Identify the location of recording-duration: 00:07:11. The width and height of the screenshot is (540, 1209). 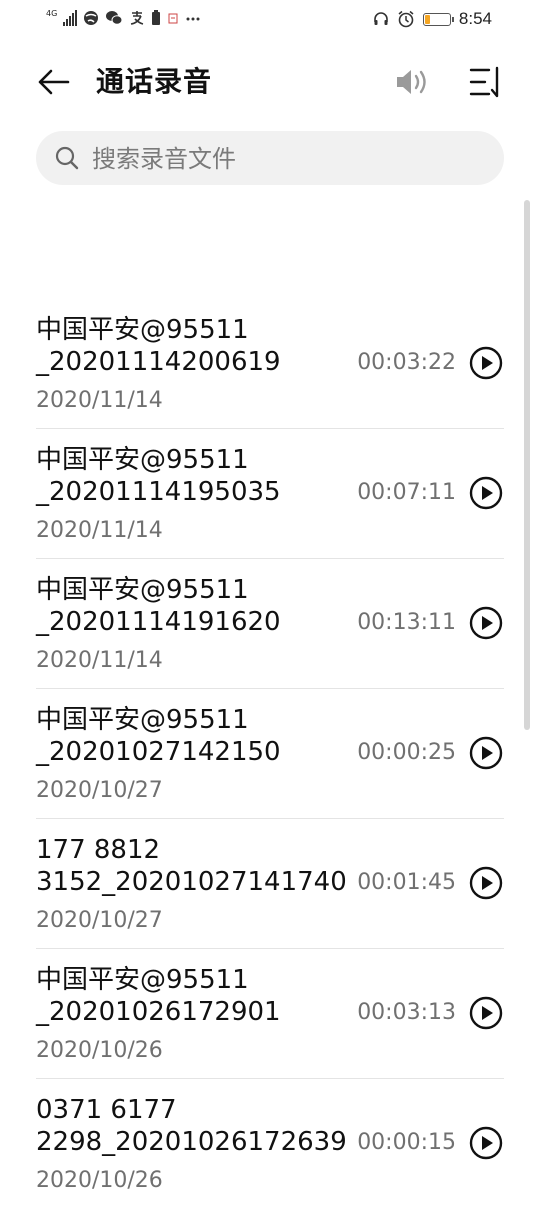
(406, 492).